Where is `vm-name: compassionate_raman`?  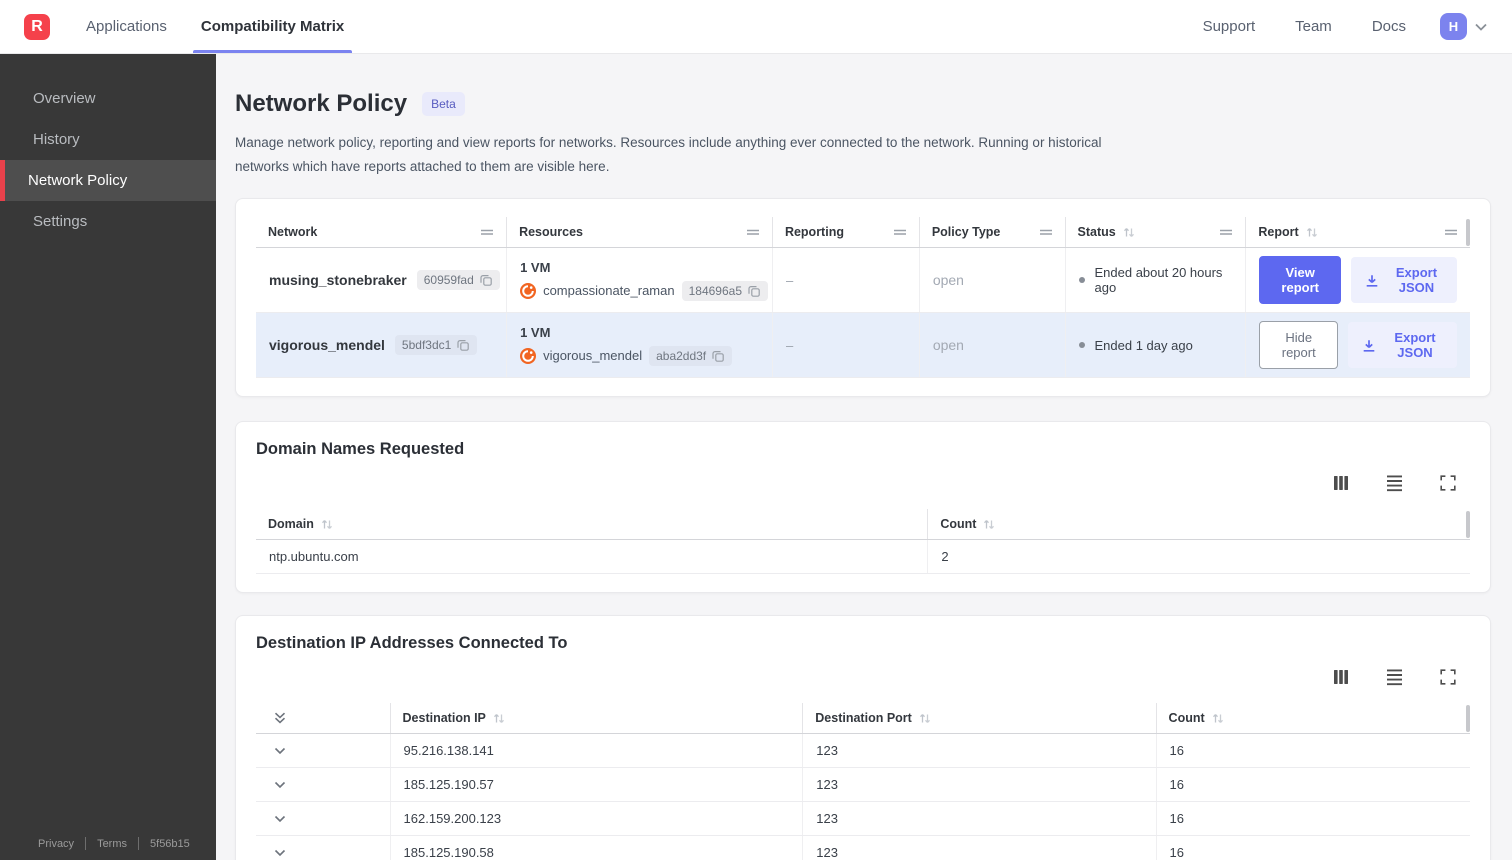
vm-name: compassionate_raman is located at coordinates (609, 291).